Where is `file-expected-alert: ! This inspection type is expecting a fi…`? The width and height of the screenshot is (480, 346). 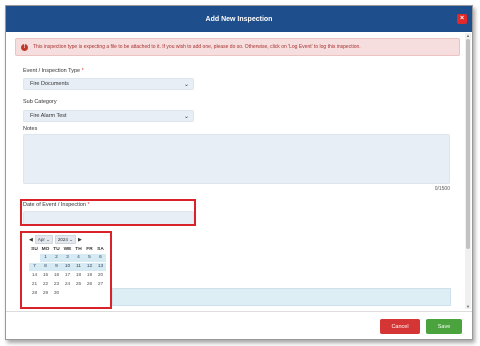 file-expected-alert: ! This inspection type is expecting a fi… is located at coordinates (237, 47).